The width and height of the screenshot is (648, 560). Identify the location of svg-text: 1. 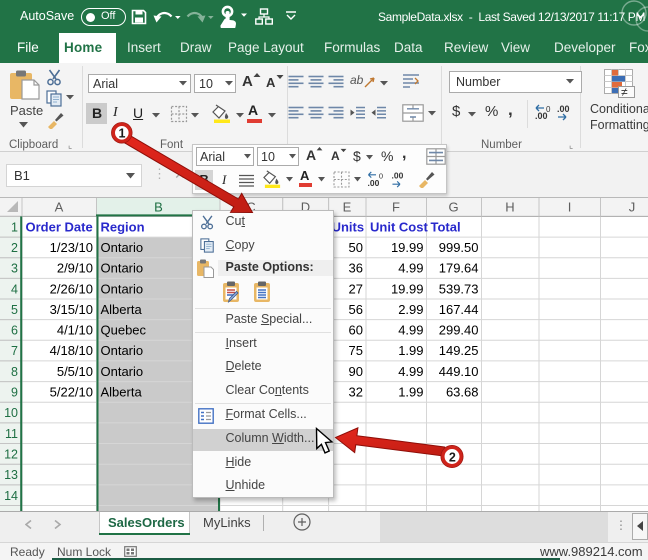
(122, 133).